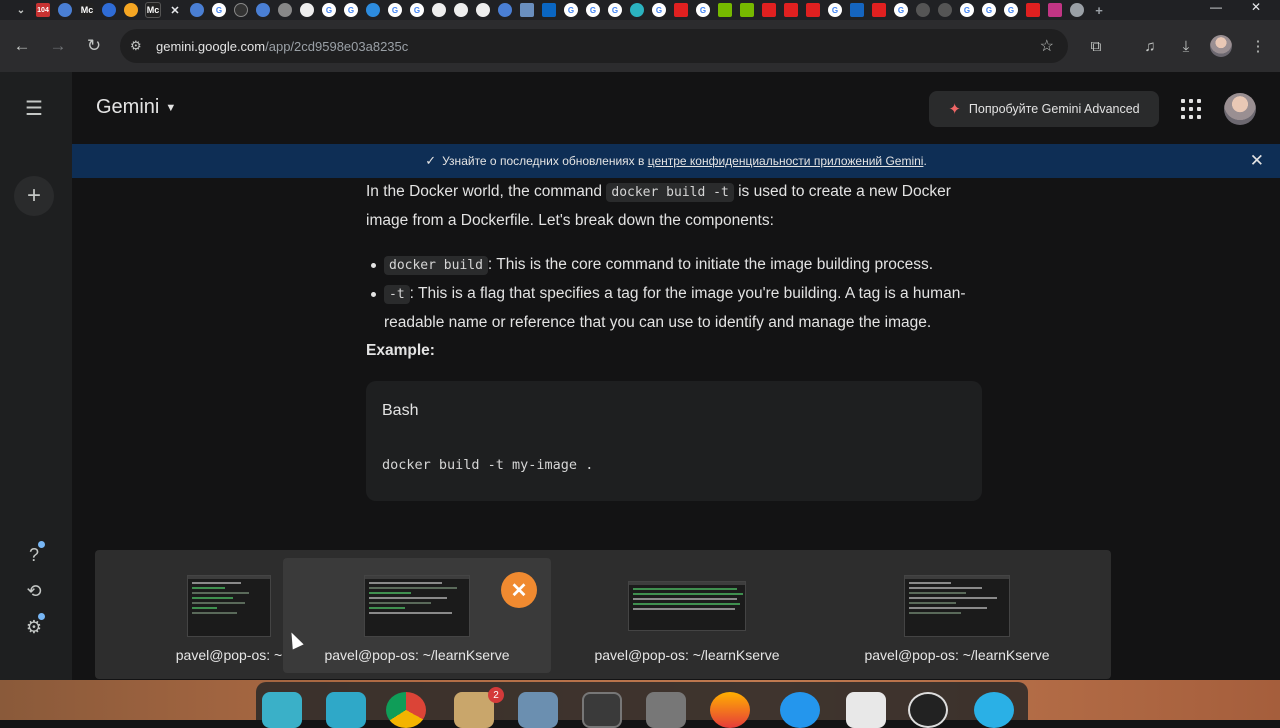 Image resolution: width=1280 pixels, height=728 pixels. I want to click on minimize-icon: —, so click(1216, 7).